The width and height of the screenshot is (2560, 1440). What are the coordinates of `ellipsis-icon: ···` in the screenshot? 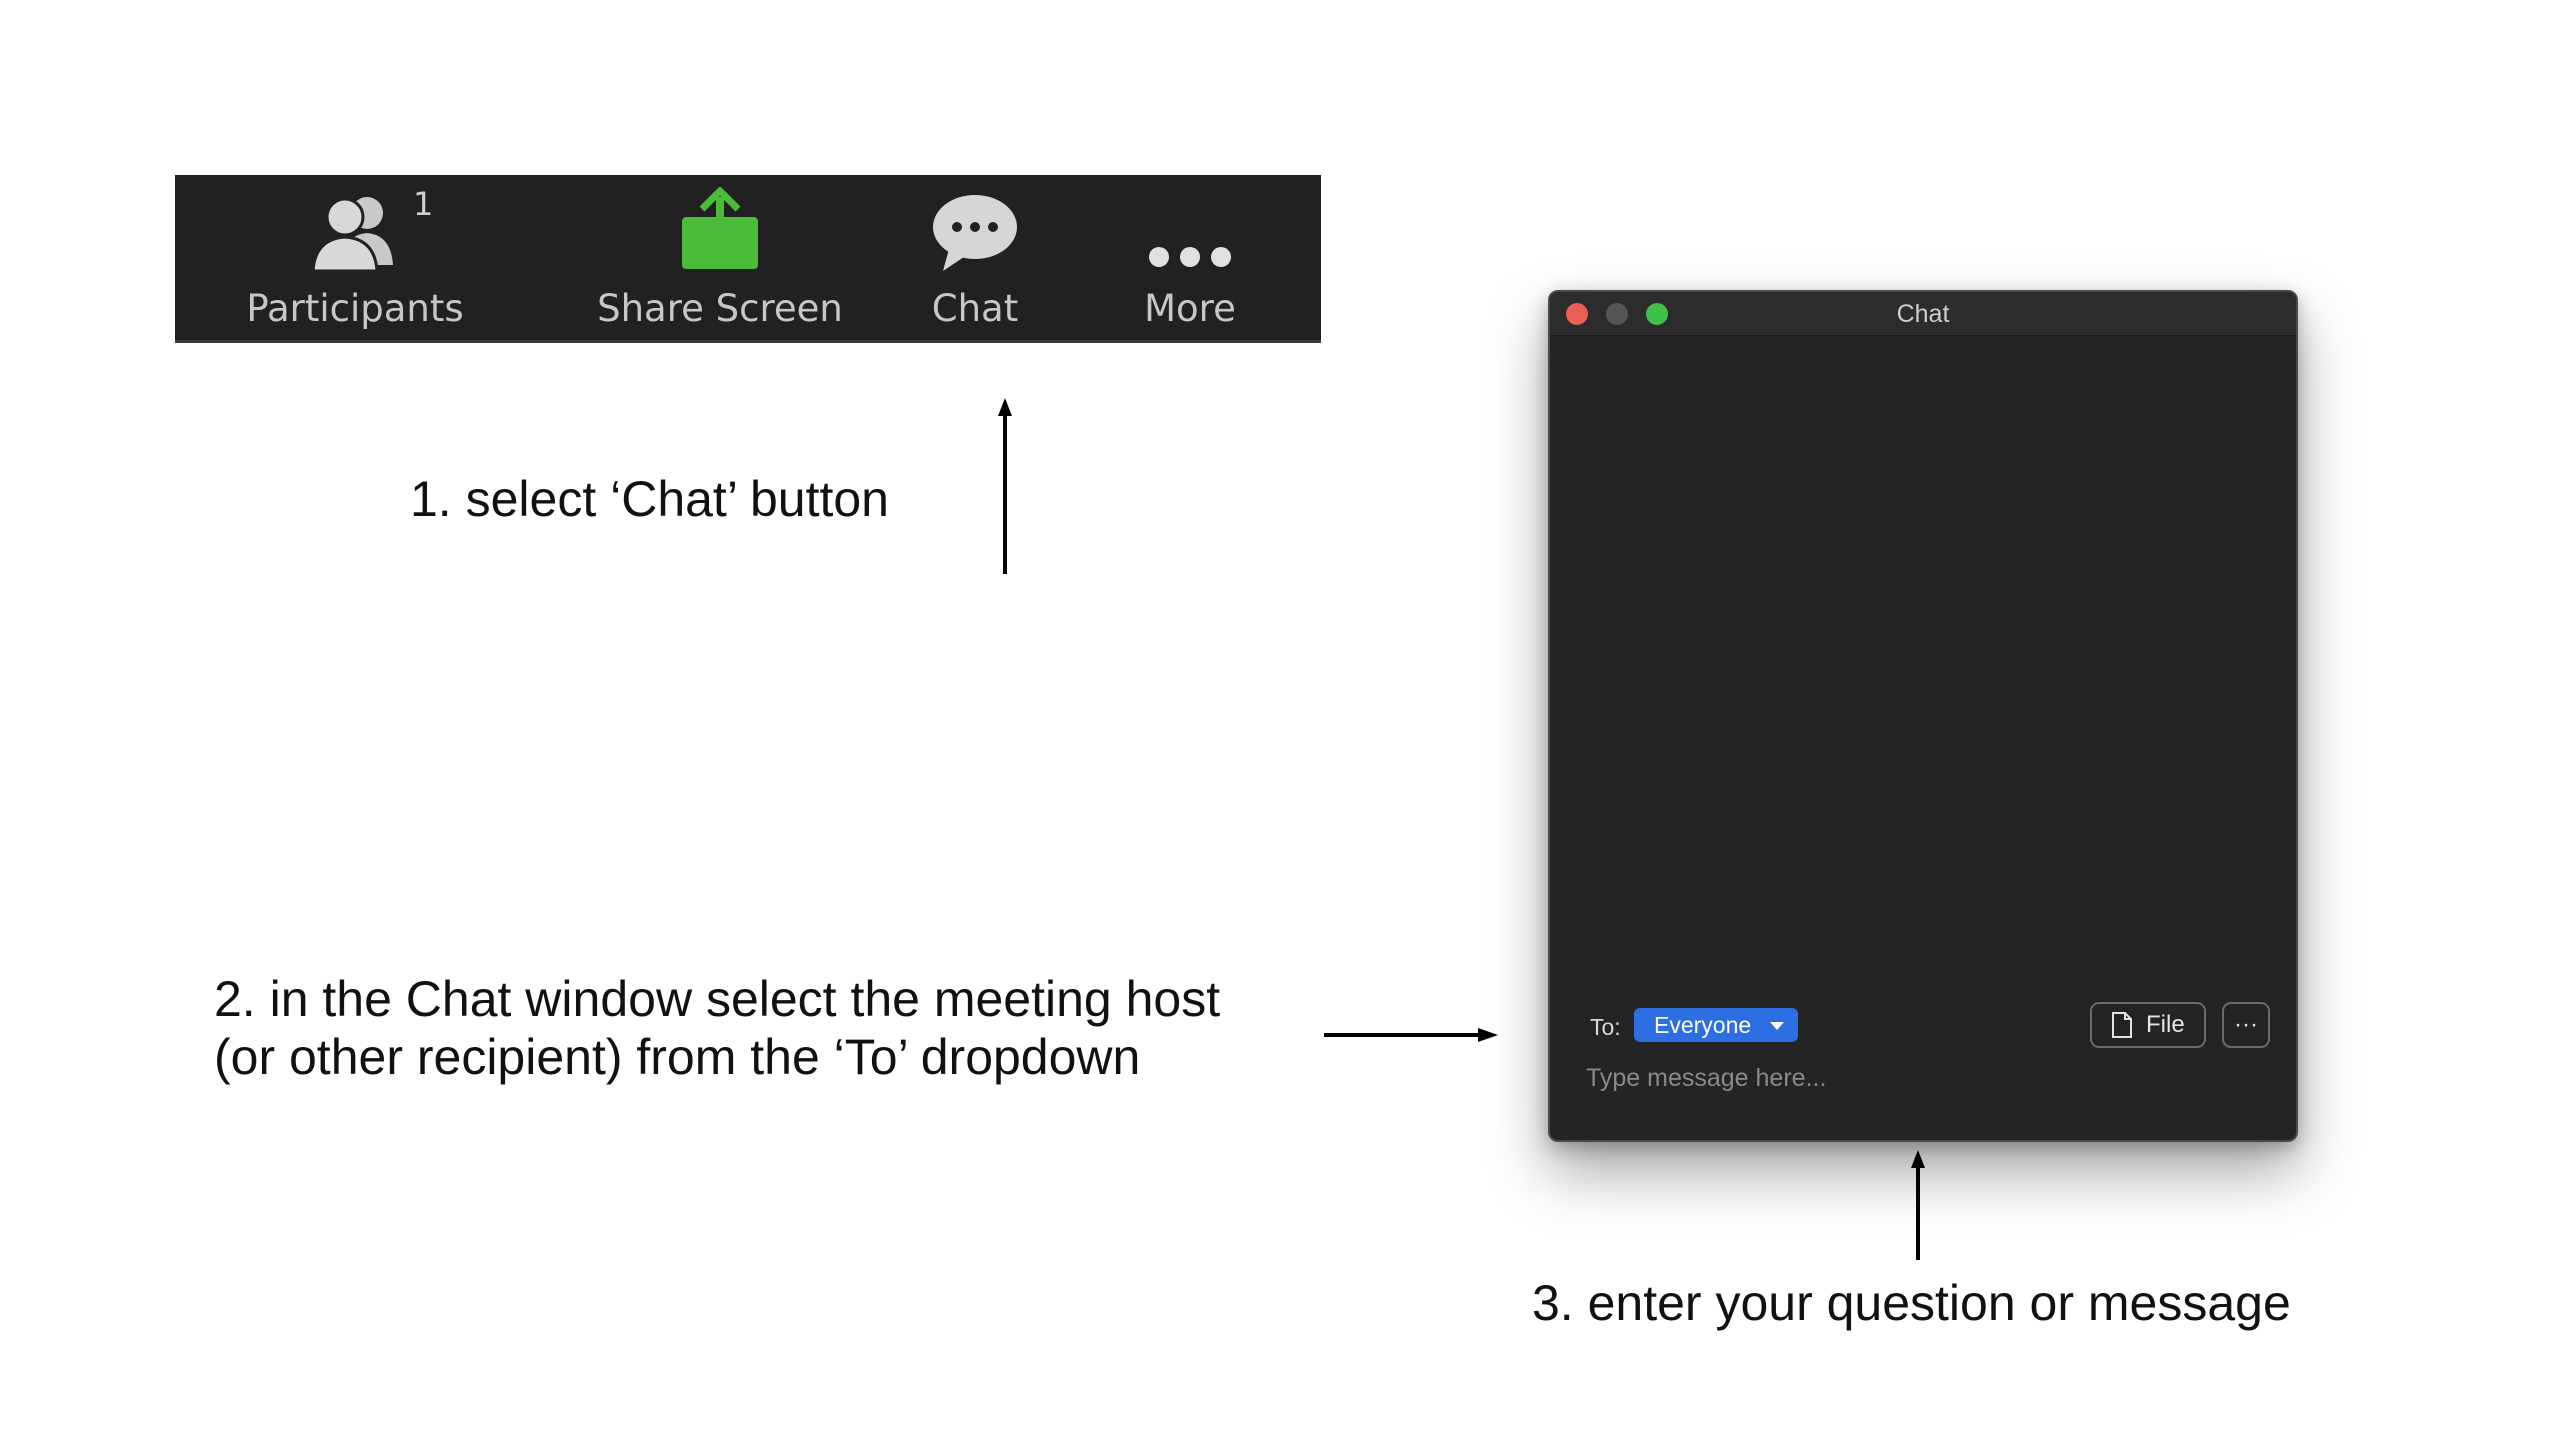 It's located at (2246, 1024).